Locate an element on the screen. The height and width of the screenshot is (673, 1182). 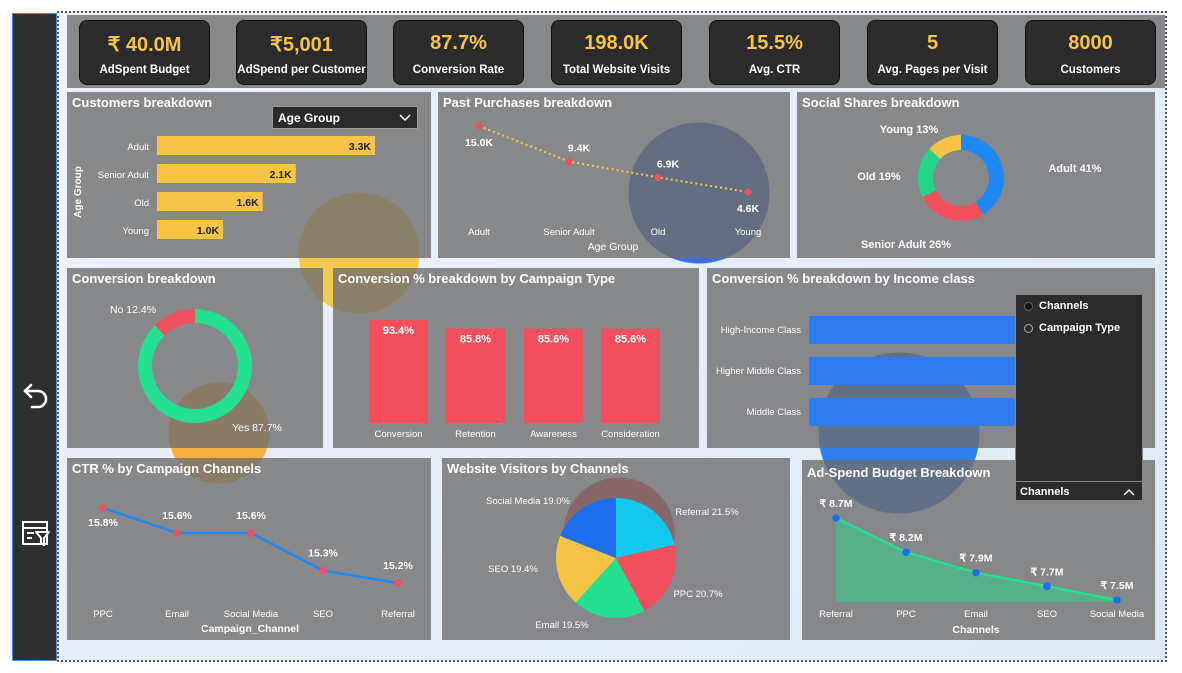
data-label: ₹ 8.7M is located at coordinates (836, 504).